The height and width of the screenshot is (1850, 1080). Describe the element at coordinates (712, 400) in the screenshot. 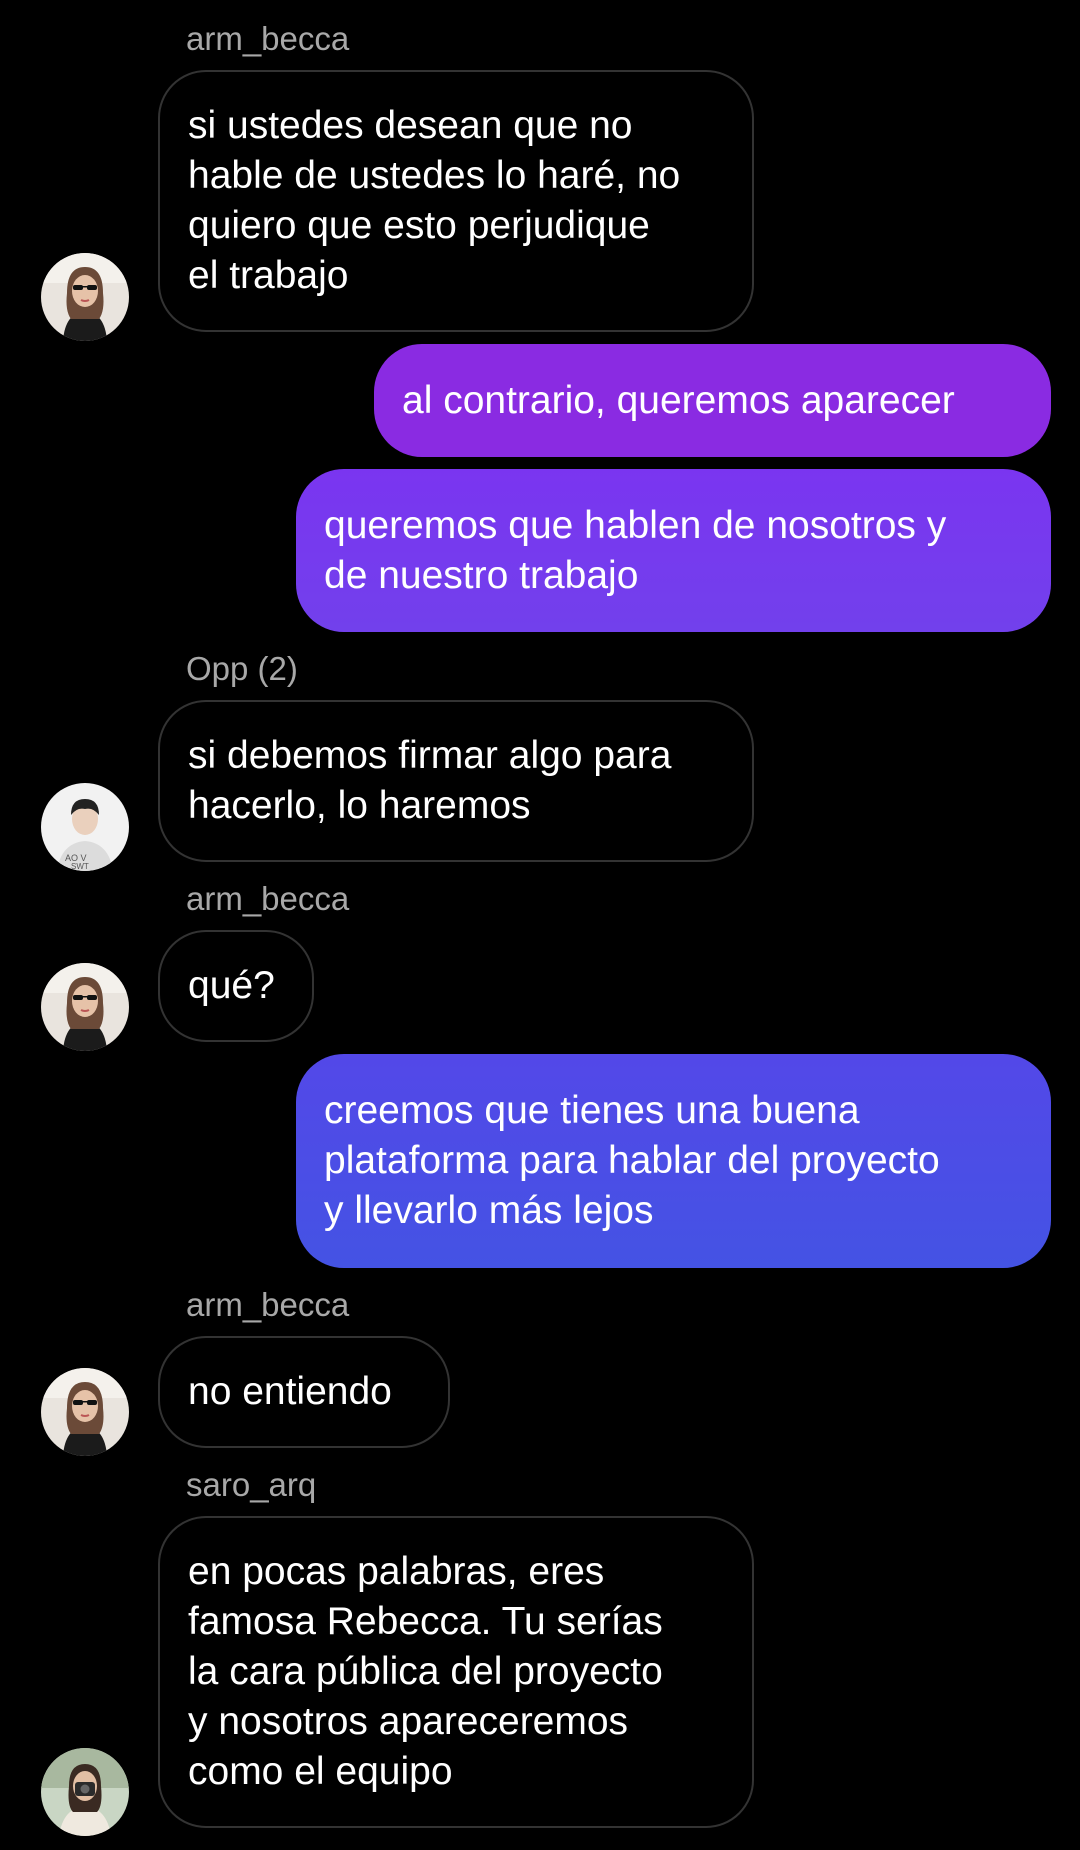

I see `outgoing-message: al contrario, queremos aparecer` at that location.